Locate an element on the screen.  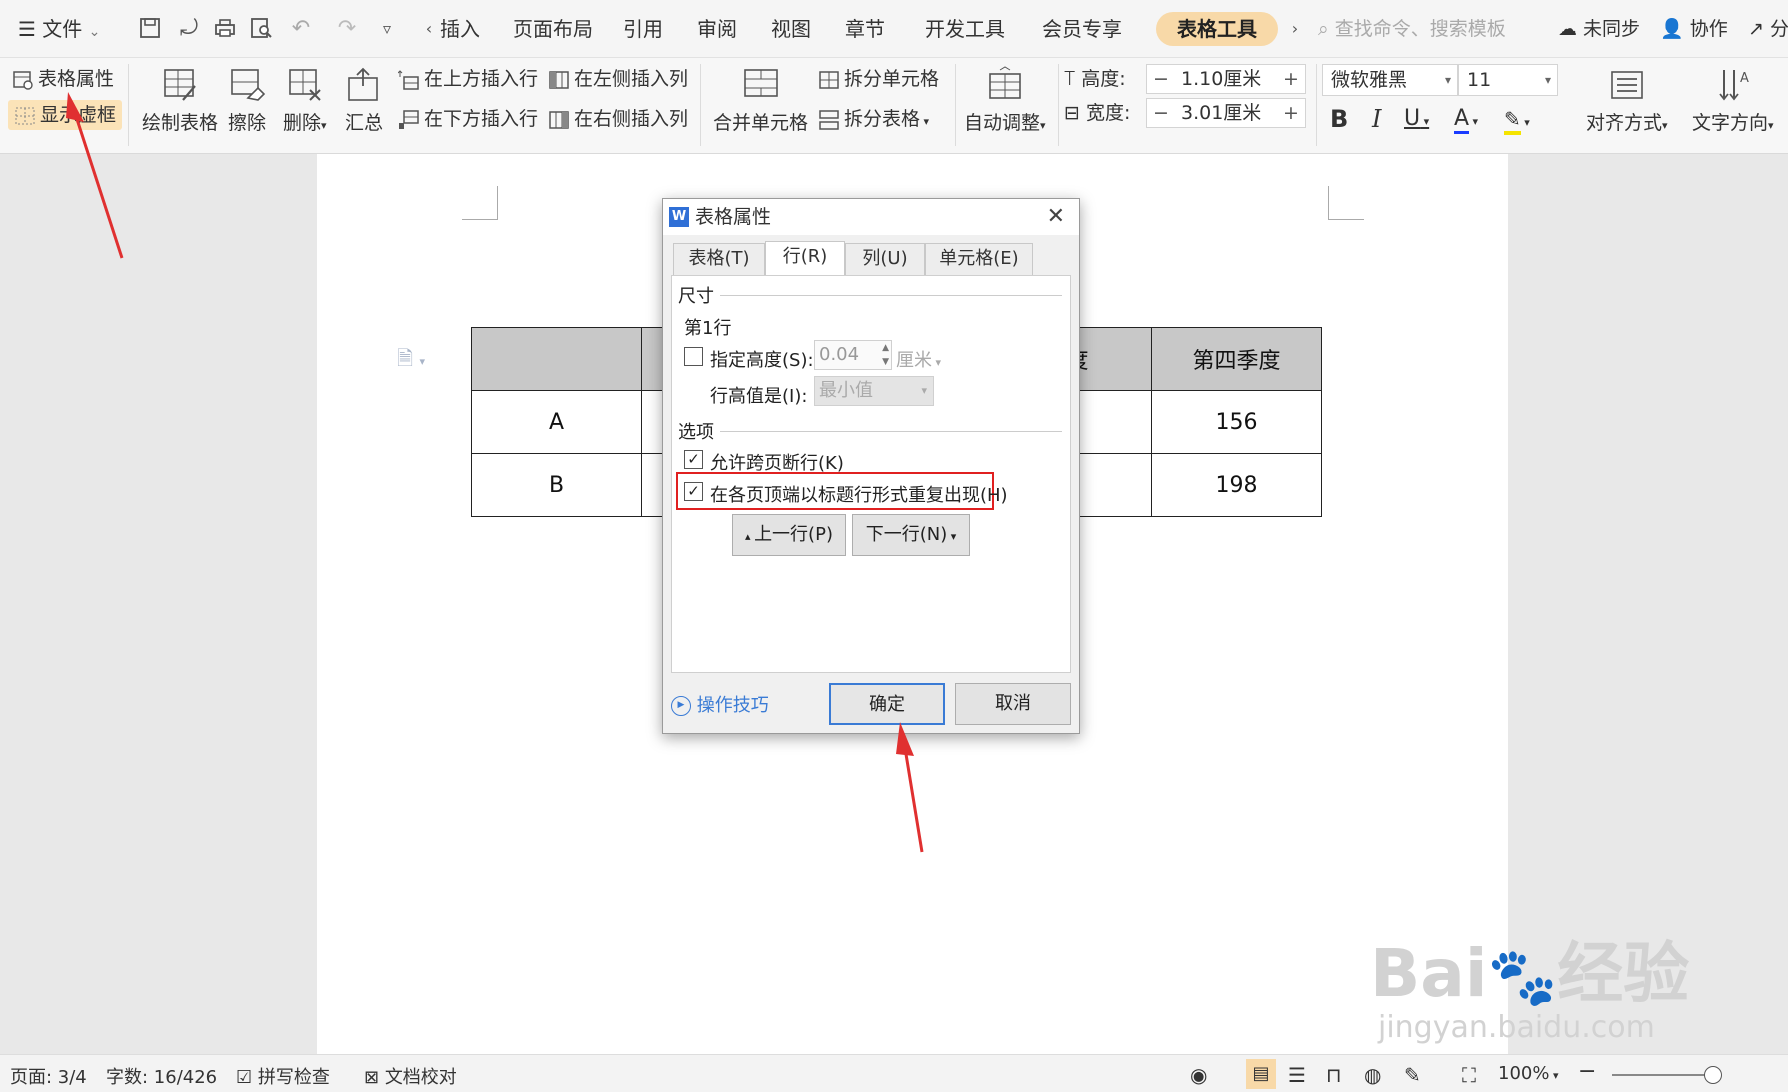
split-table-dropdown: 拆分表格 ▾ is located at coordinates (873, 119).